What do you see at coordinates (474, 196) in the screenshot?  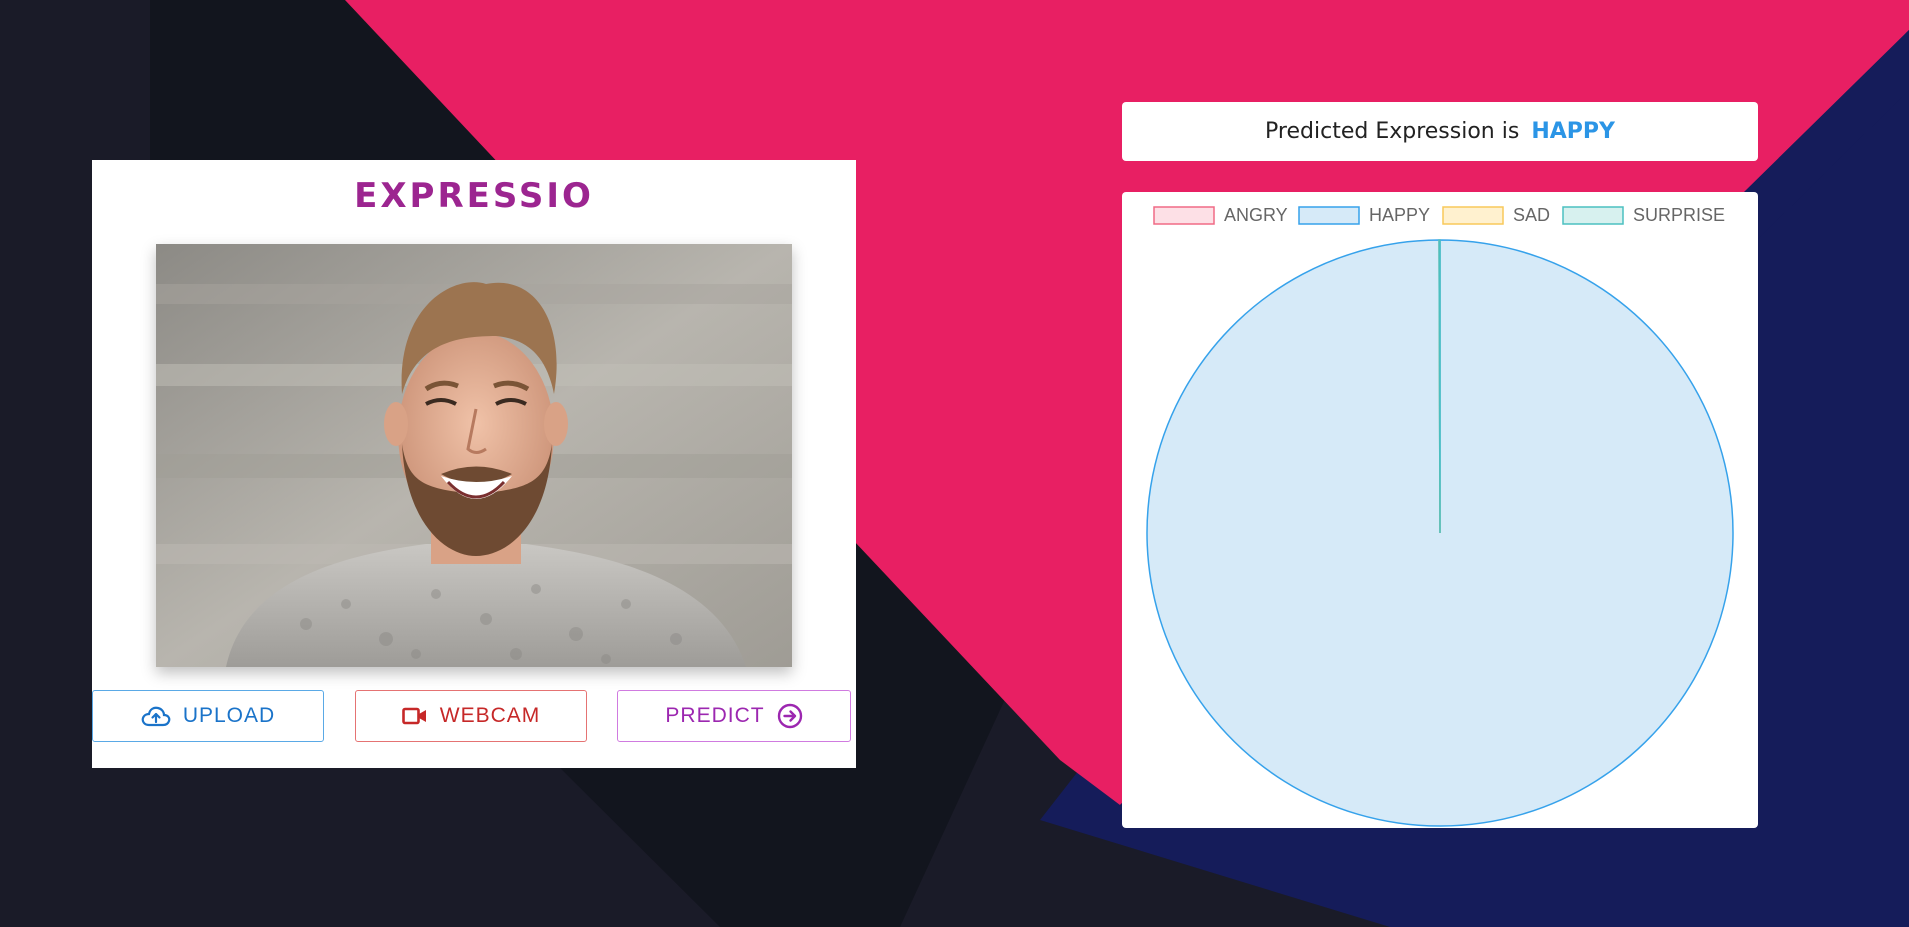 I see `app-title: EXPRESSIO` at bounding box center [474, 196].